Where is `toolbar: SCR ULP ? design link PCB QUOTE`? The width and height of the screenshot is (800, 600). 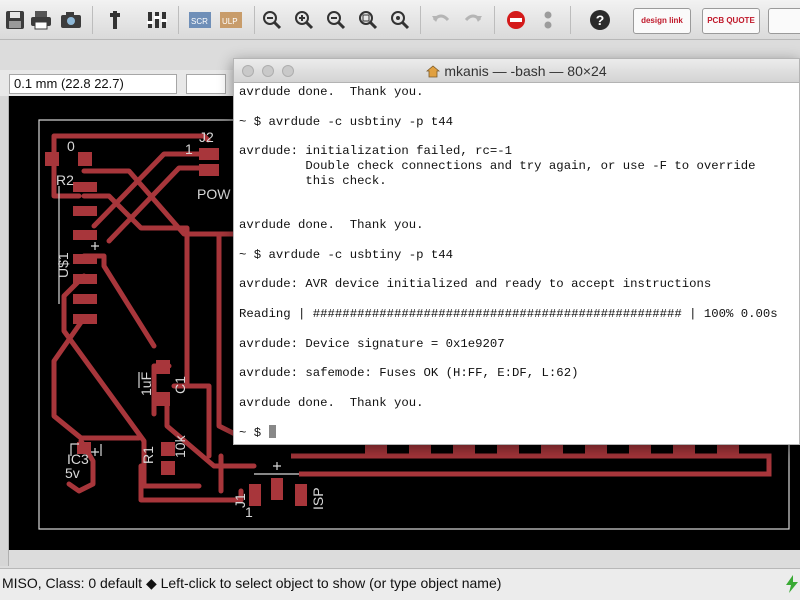 toolbar: SCR ULP ? design link PCB QUOTE is located at coordinates (400, 20).